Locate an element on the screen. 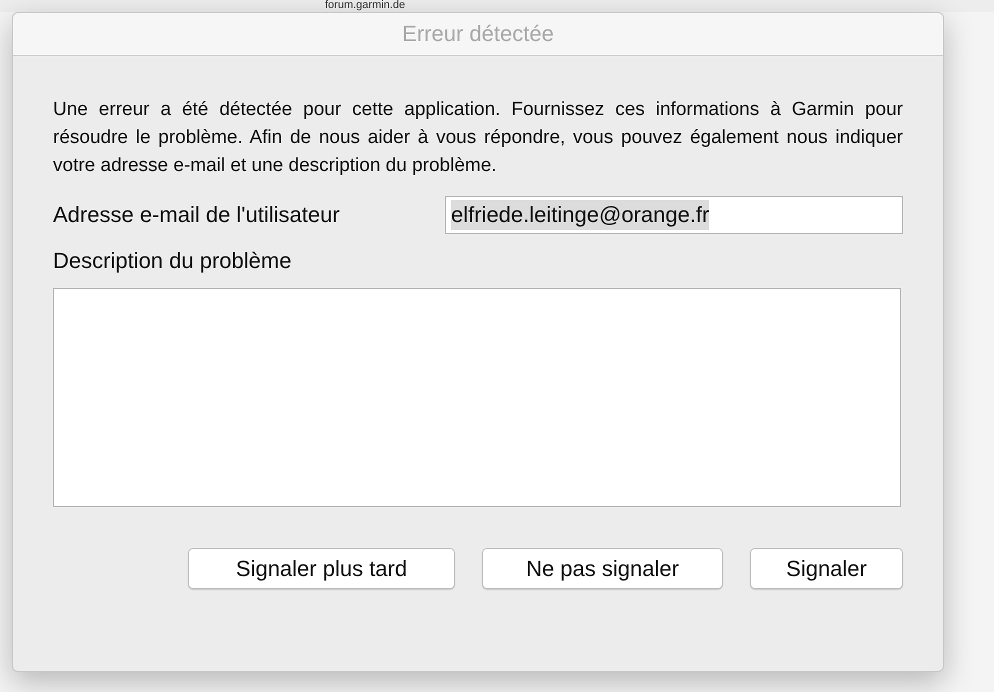 Image resolution: width=994 pixels, height=692 pixels. window-title: Erreur détectée is located at coordinates (478, 34).